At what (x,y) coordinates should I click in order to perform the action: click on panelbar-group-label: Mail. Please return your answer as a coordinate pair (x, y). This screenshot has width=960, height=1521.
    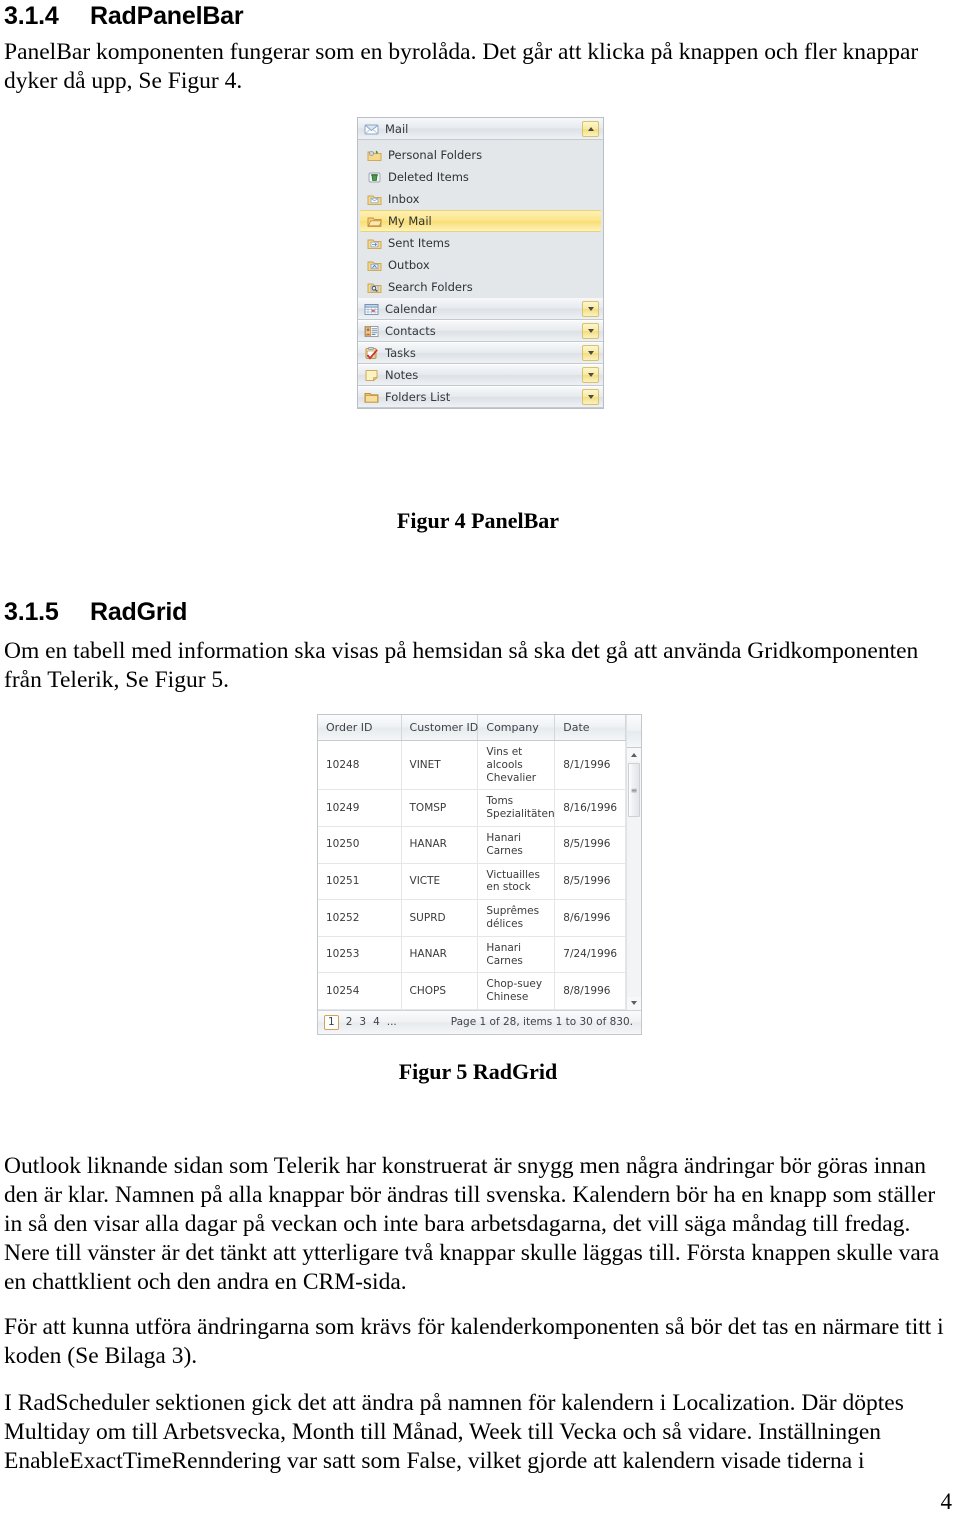
    Looking at the image, I should click on (397, 128).